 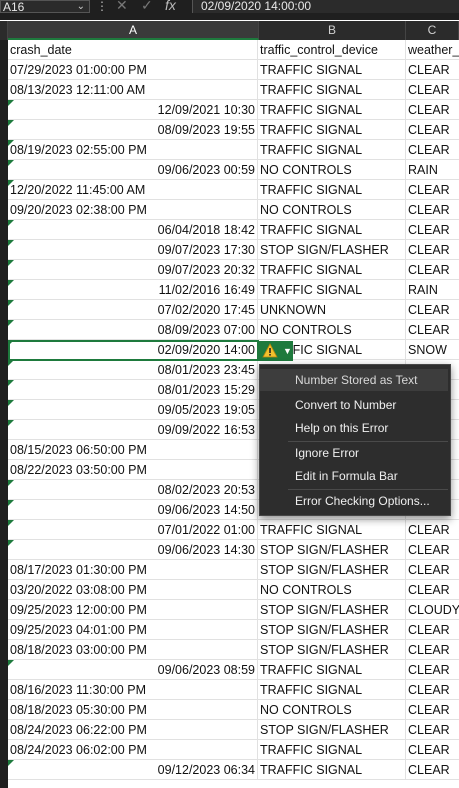 I want to click on chevron-down-icon: ⌄, so click(x=81, y=6).